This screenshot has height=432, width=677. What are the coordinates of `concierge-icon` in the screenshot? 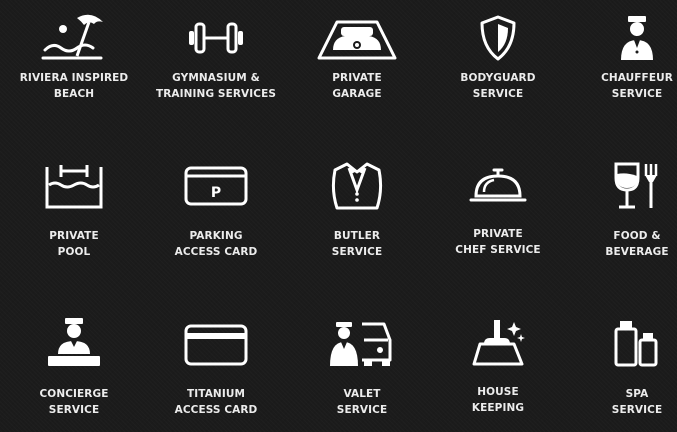 It's located at (74, 342).